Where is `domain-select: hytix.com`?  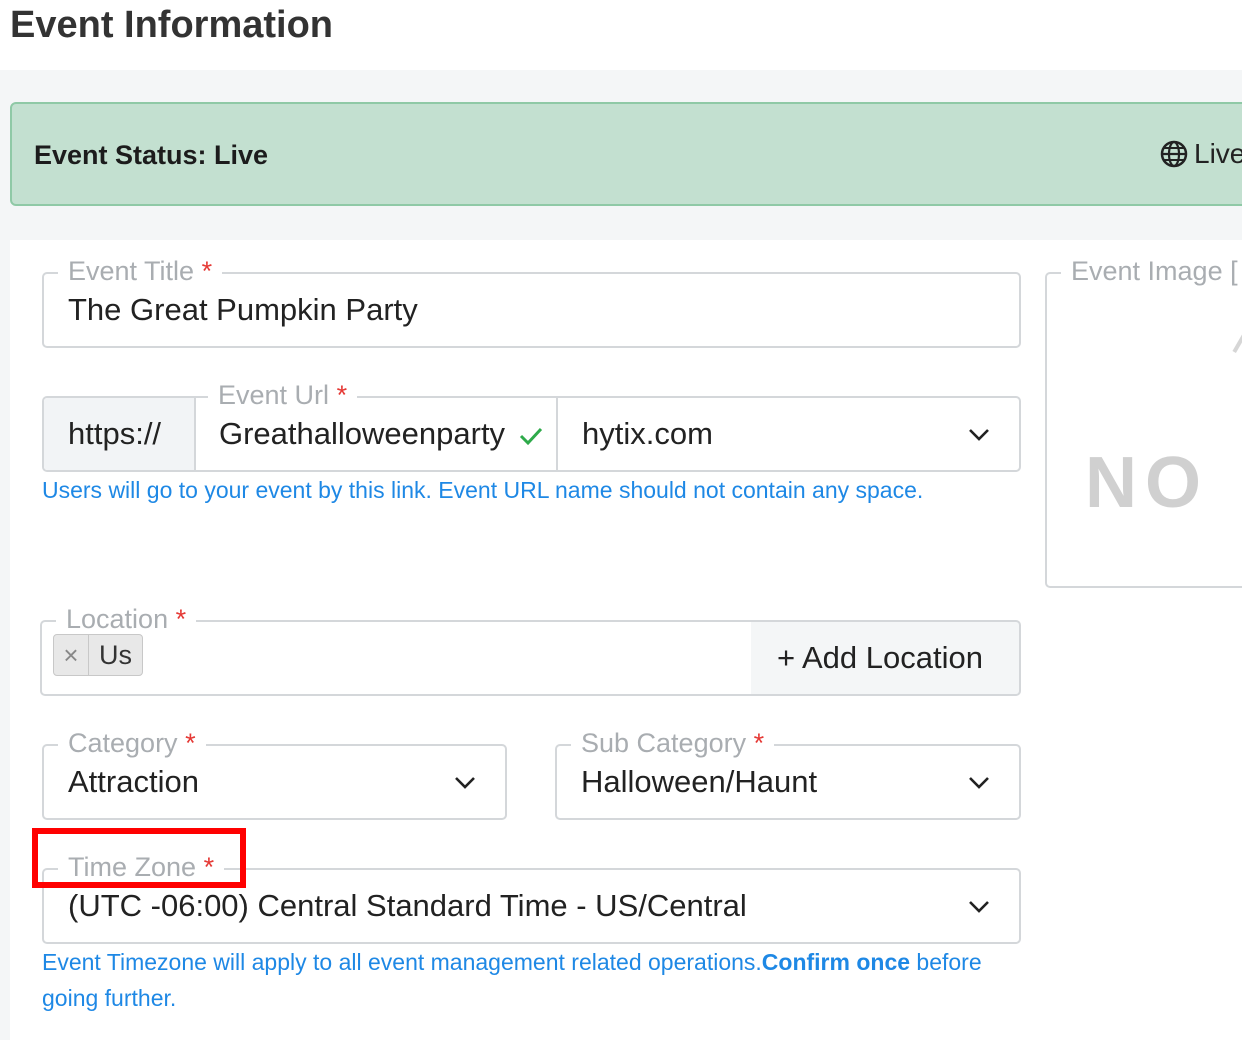
domain-select: hytix.com is located at coordinates (788, 434).